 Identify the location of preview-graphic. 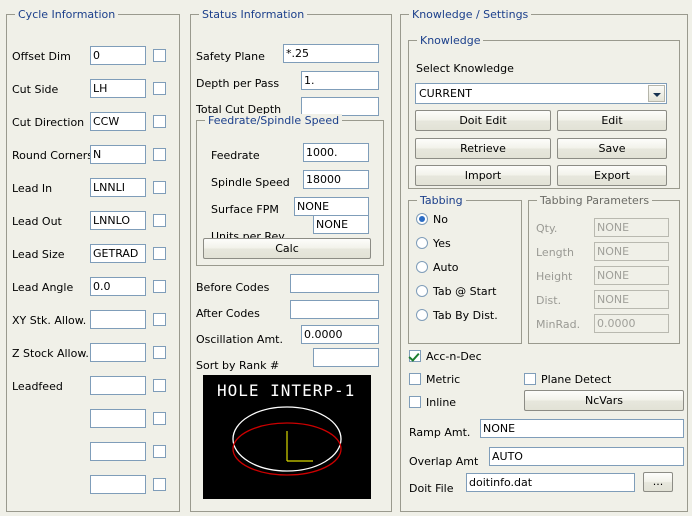
(287, 441).